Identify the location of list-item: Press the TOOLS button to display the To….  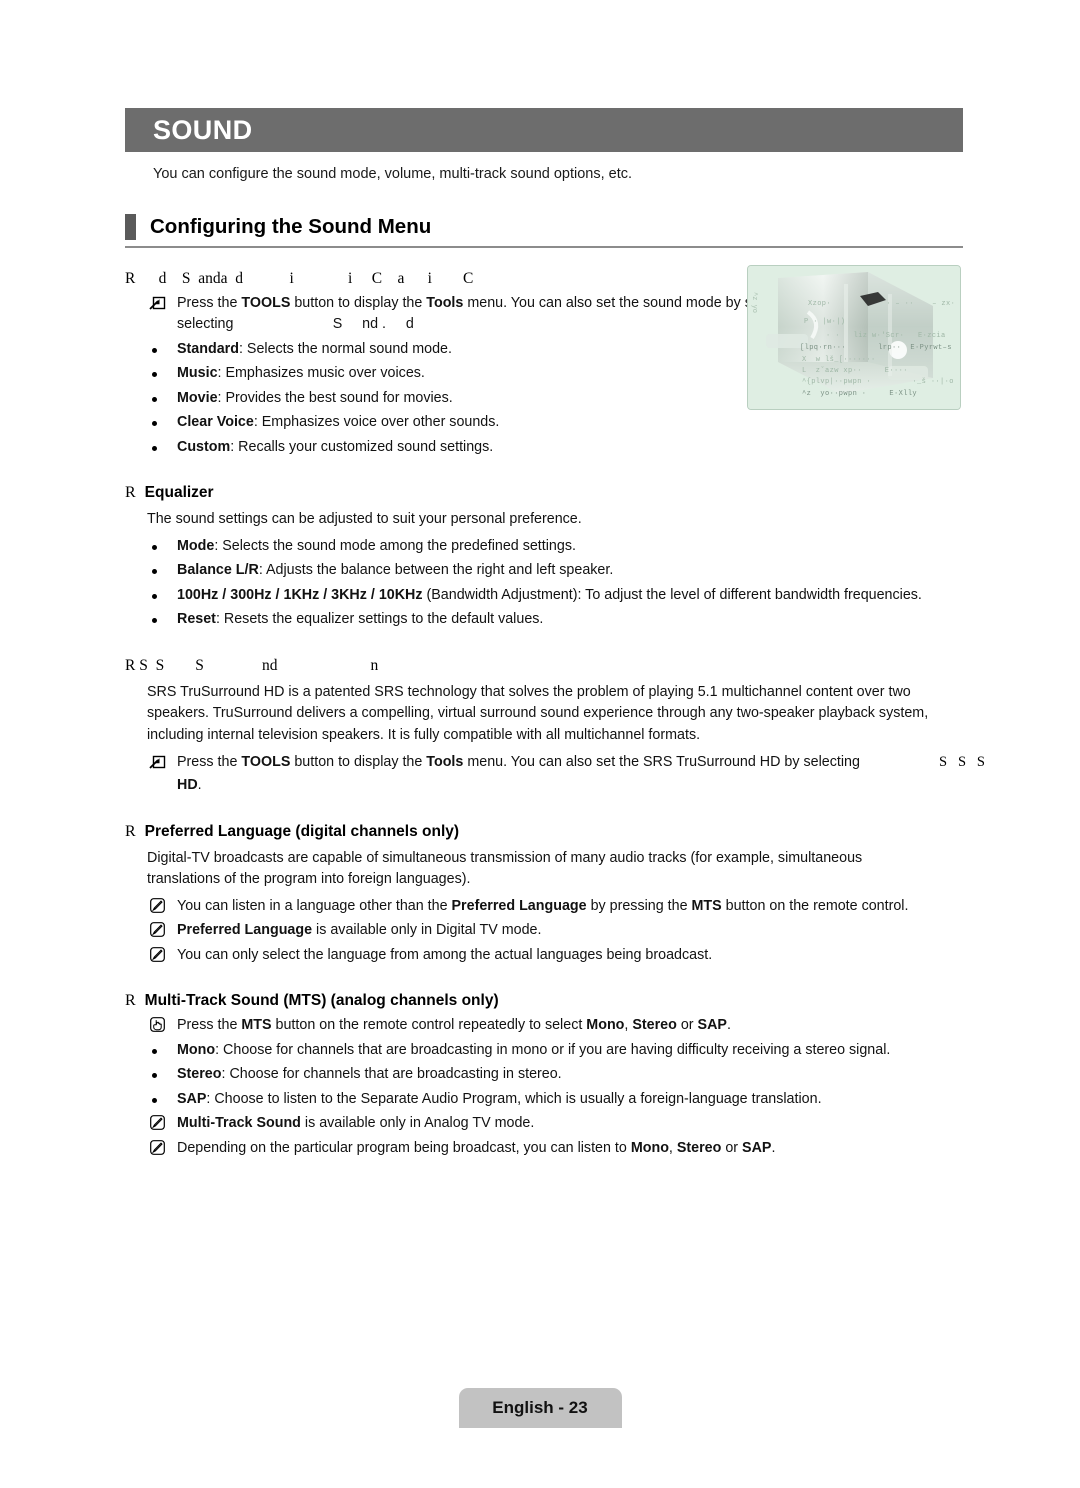
(555, 774).